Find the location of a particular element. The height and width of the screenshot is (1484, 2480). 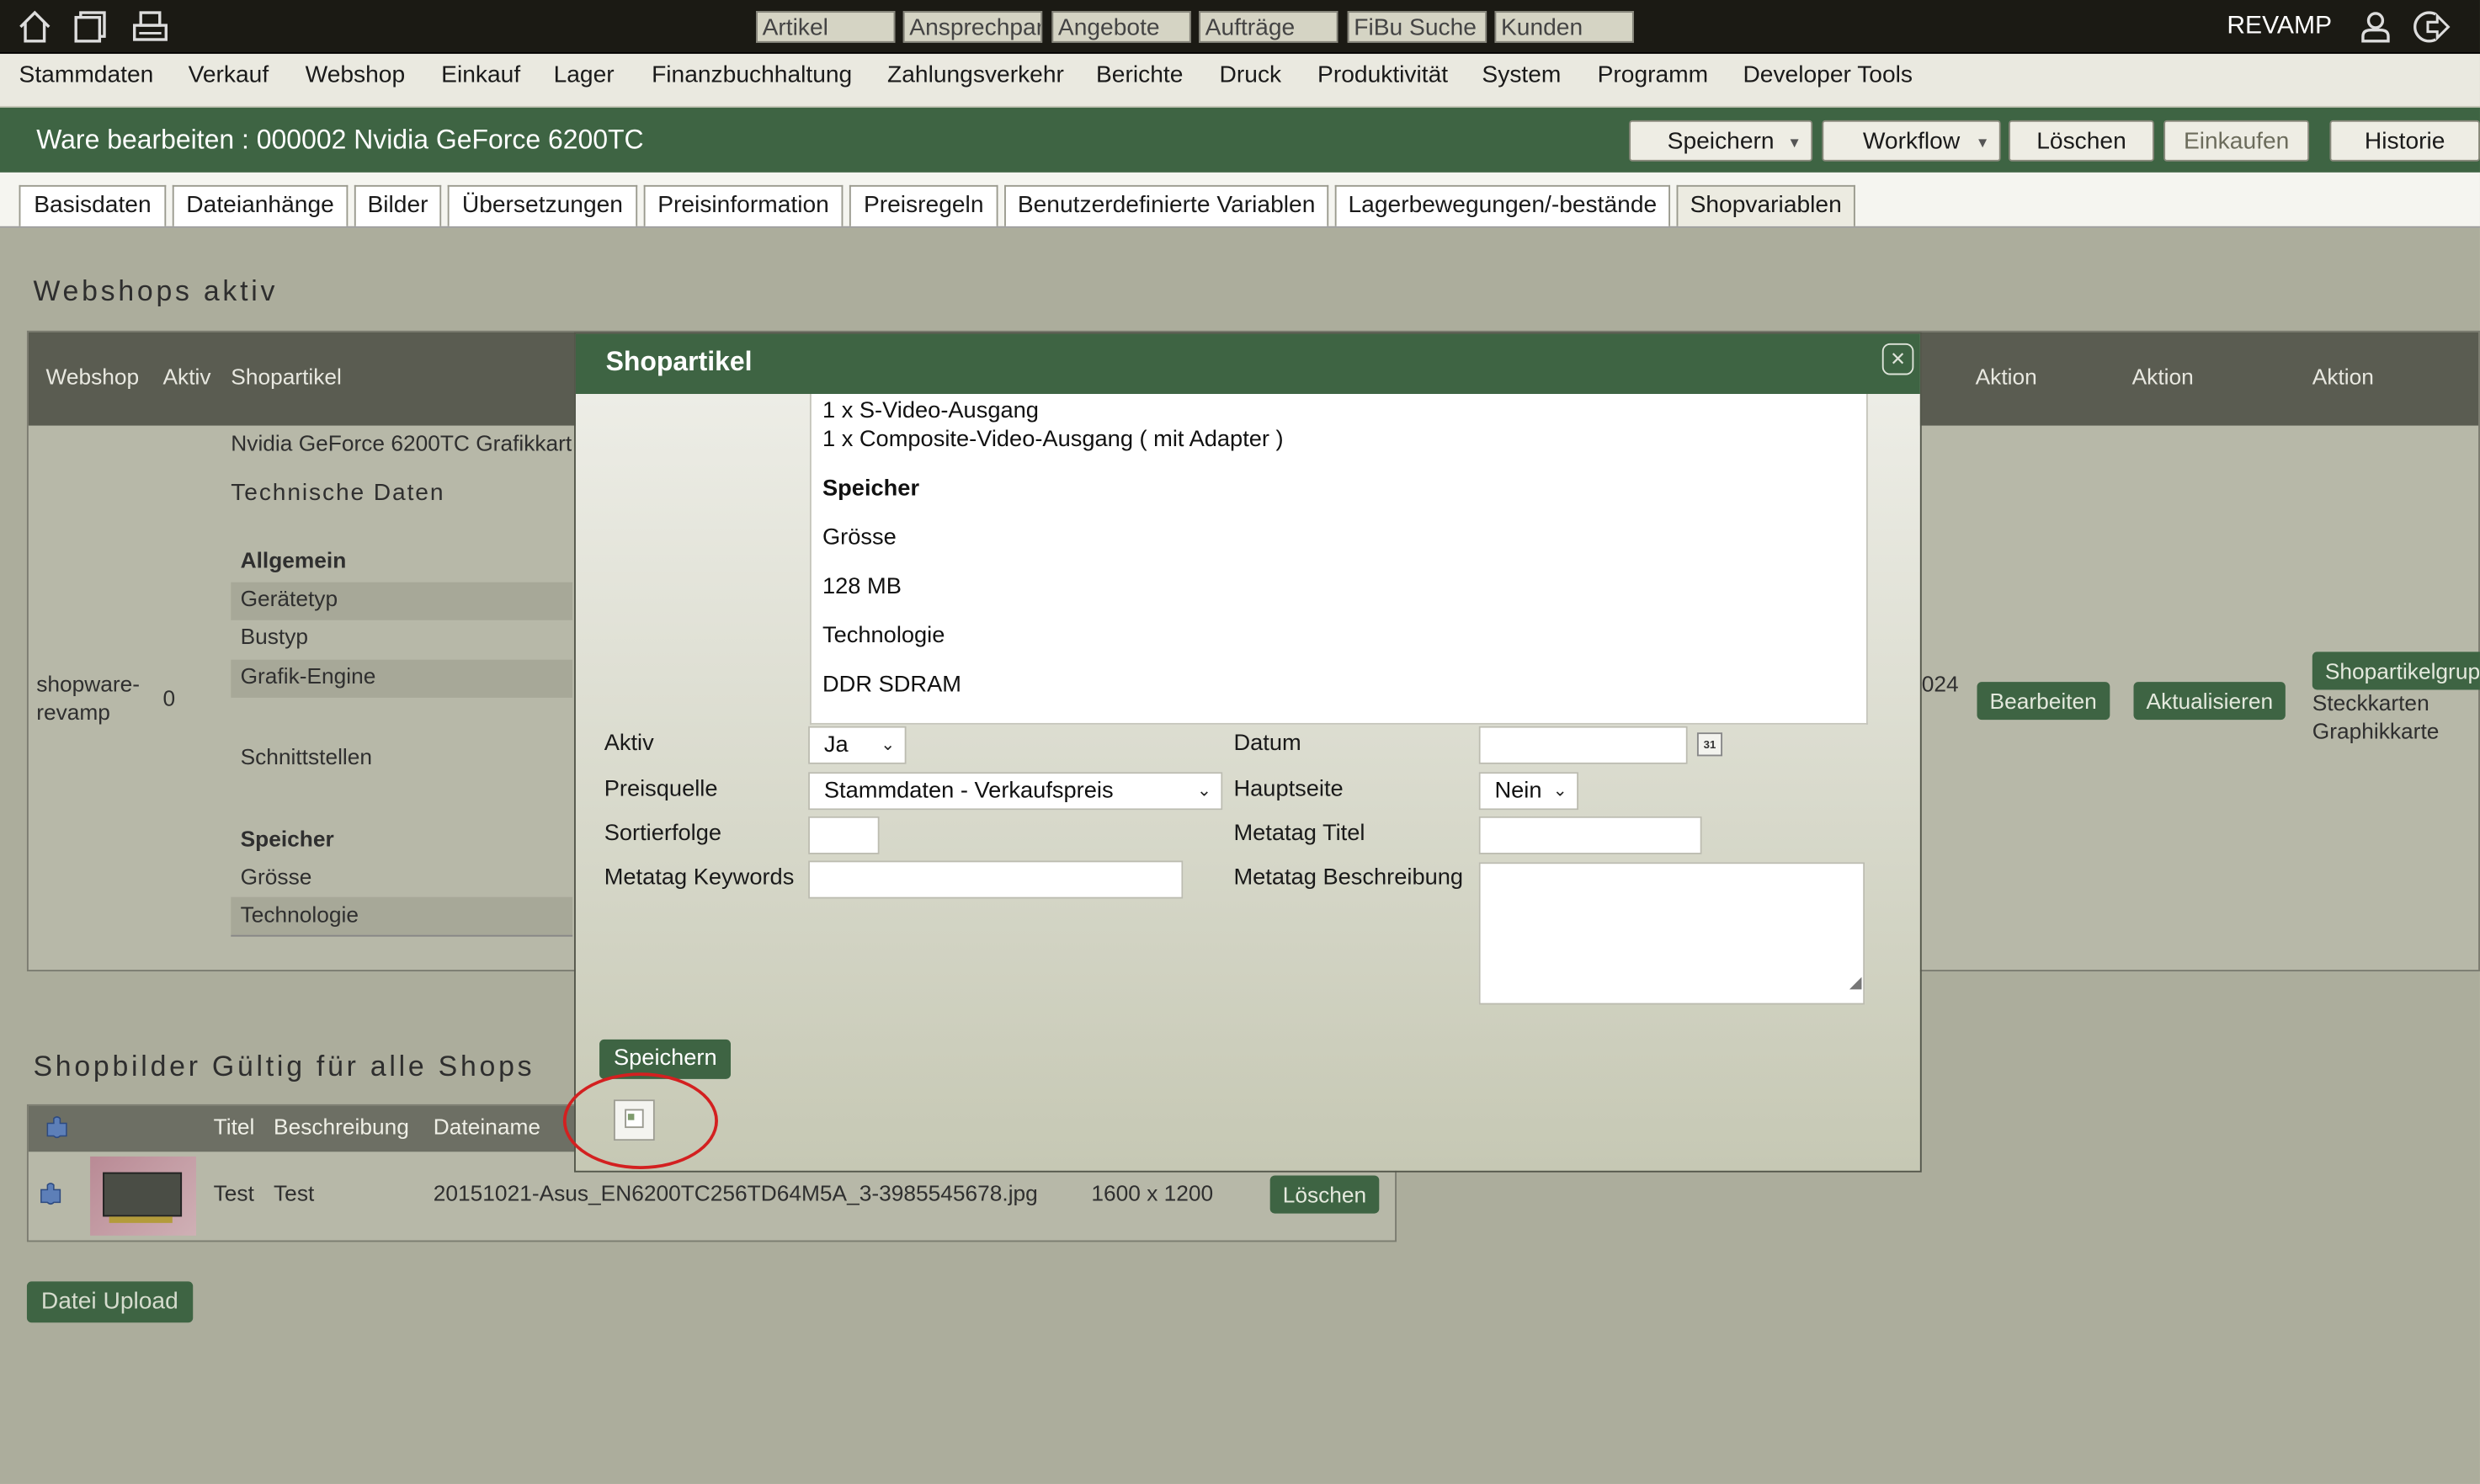

dialog-title: Shopartikel is located at coordinates (679, 361).